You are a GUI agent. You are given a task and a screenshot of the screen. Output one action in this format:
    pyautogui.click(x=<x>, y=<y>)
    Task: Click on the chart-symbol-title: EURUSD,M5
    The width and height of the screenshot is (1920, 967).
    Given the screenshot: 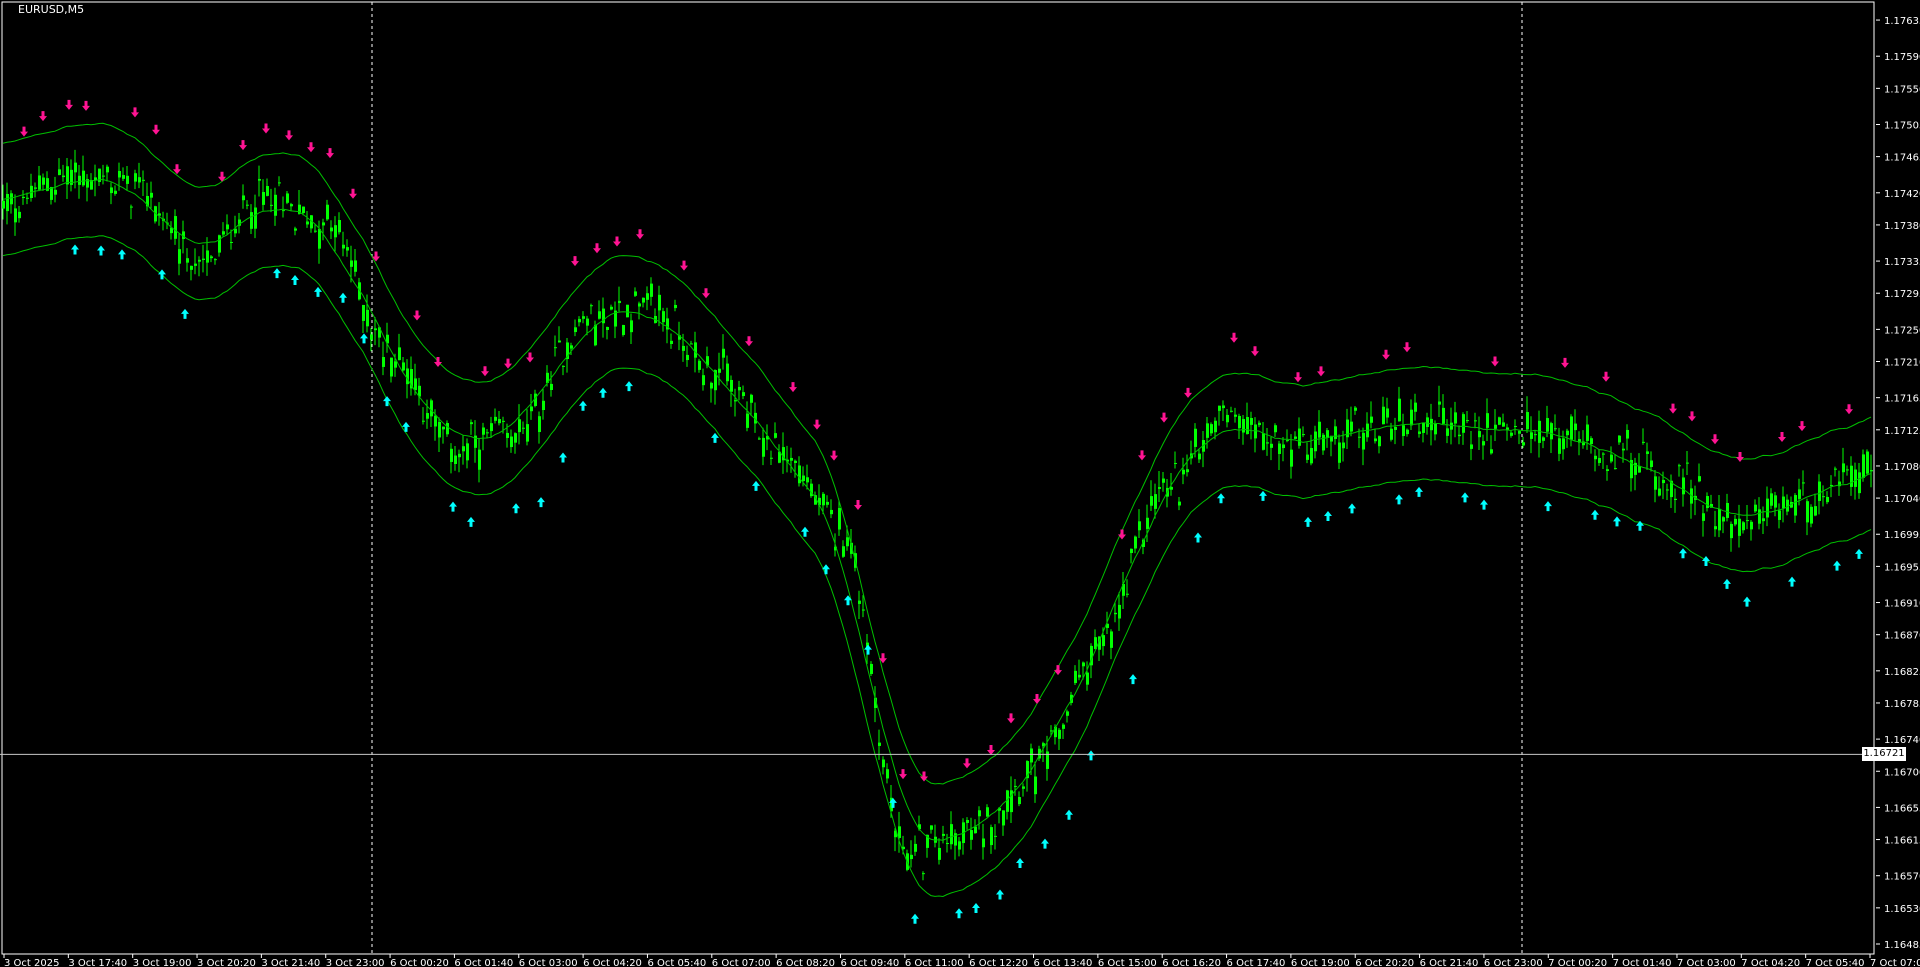 What is the action you would take?
    pyautogui.click(x=51, y=9)
    